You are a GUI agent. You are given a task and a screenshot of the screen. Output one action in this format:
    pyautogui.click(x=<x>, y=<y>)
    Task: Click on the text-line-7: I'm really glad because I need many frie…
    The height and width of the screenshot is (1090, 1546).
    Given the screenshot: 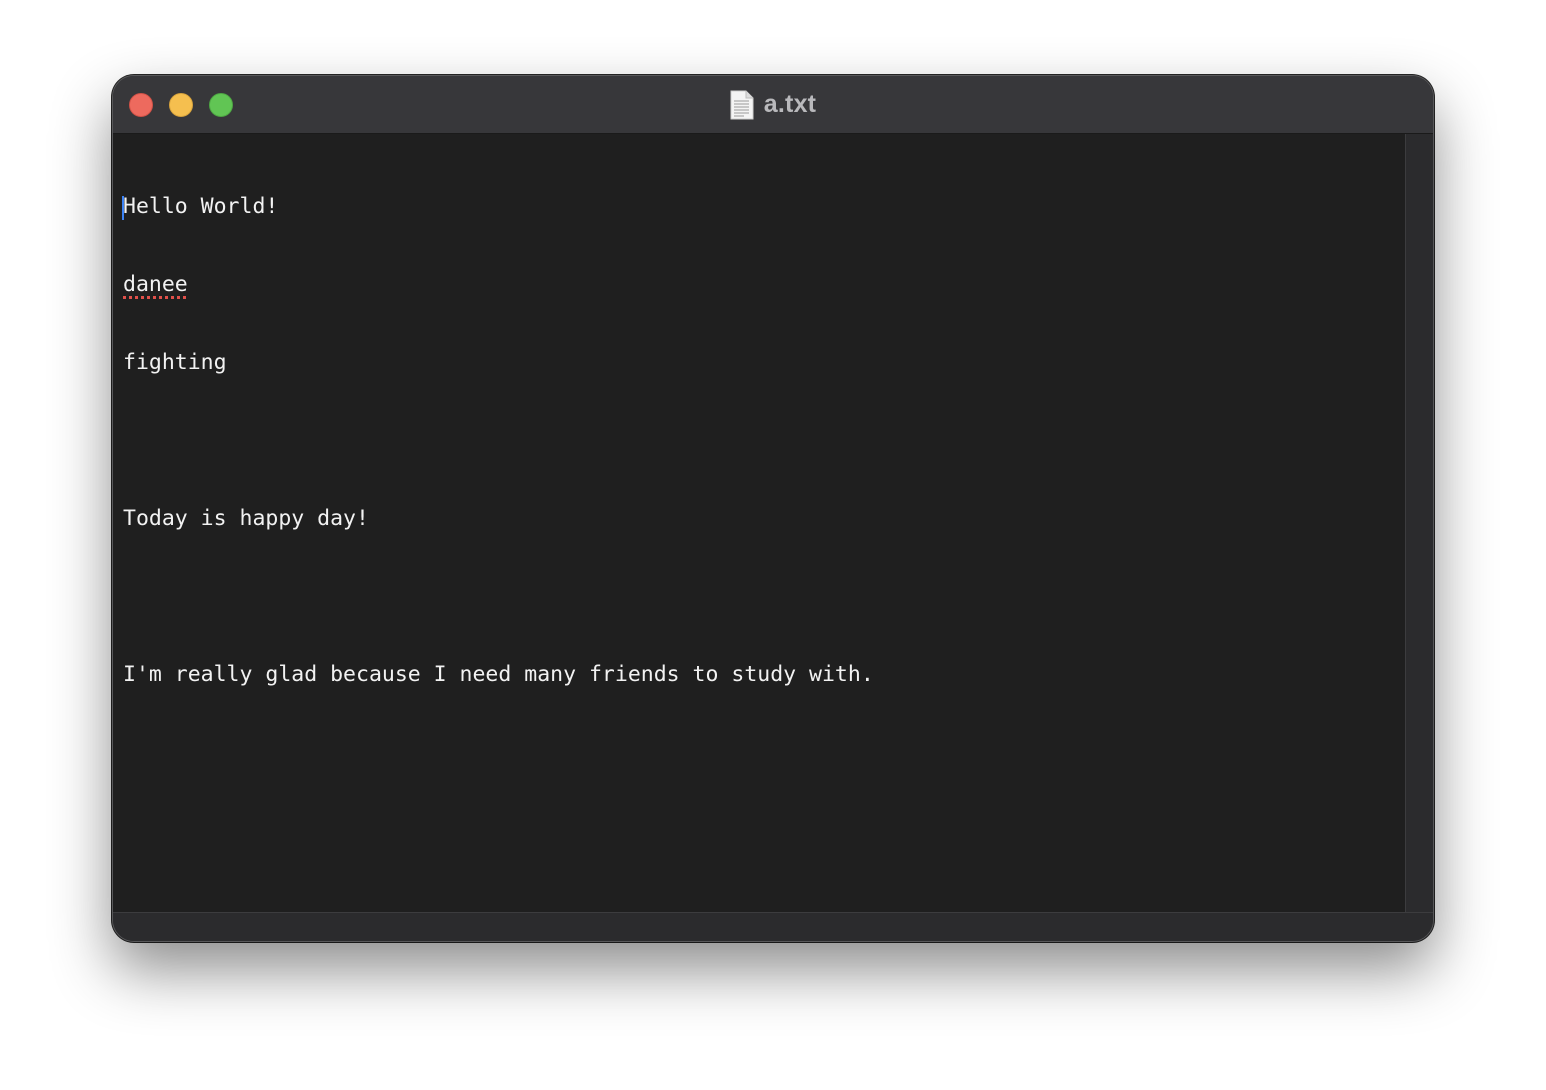 What is the action you would take?
    pyautogui.click(x=498, y=675)
    